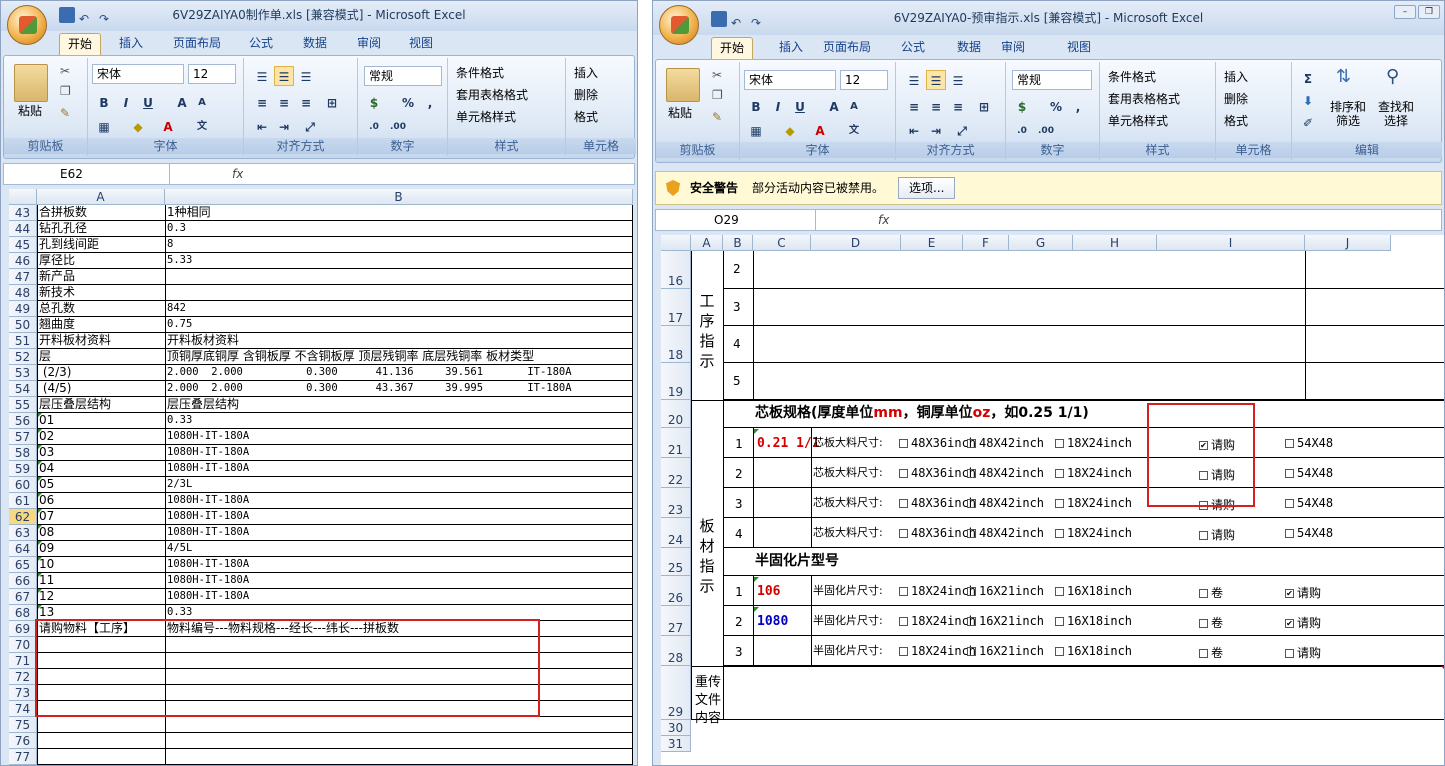 Image resolution: width=1445 pixels, height=766 pixels. Describe the element at coordinates (101, 757) in the screenshot. I see `cell-a` at that location.